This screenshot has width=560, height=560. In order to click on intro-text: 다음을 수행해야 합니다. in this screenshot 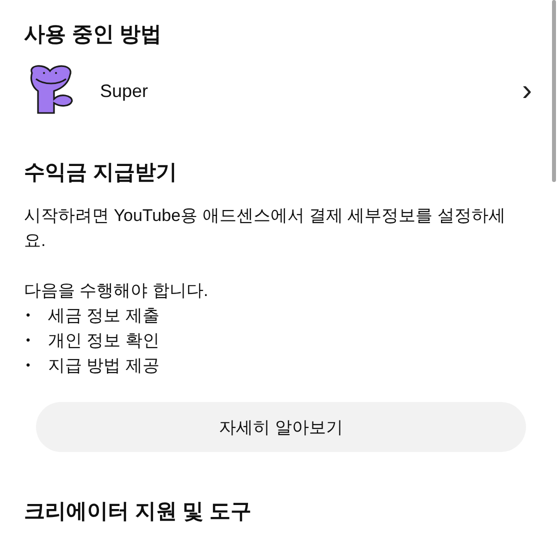, I will do `click(116, 291)`.